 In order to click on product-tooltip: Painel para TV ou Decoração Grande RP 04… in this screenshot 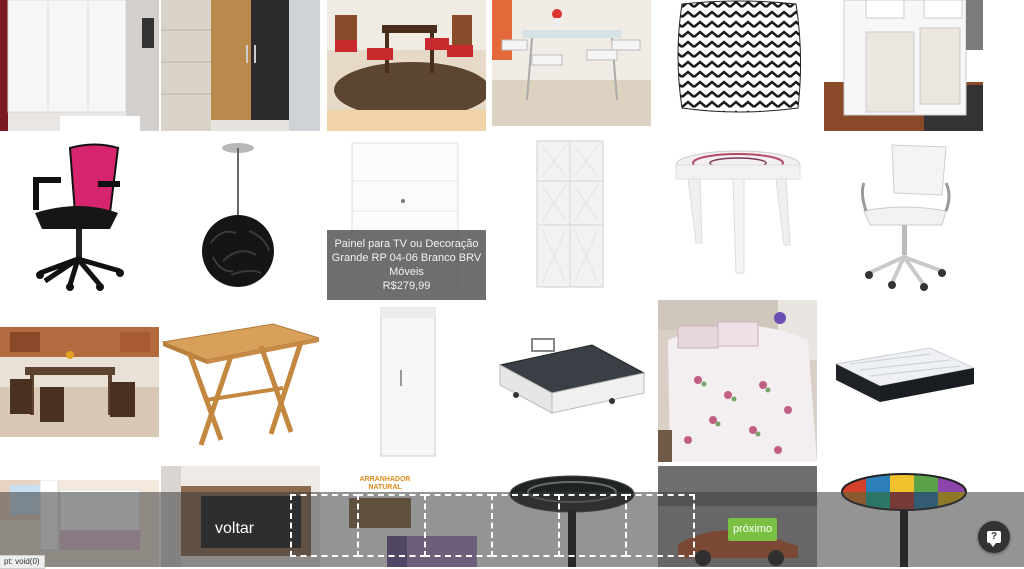, I will do `click(406, 265)`.